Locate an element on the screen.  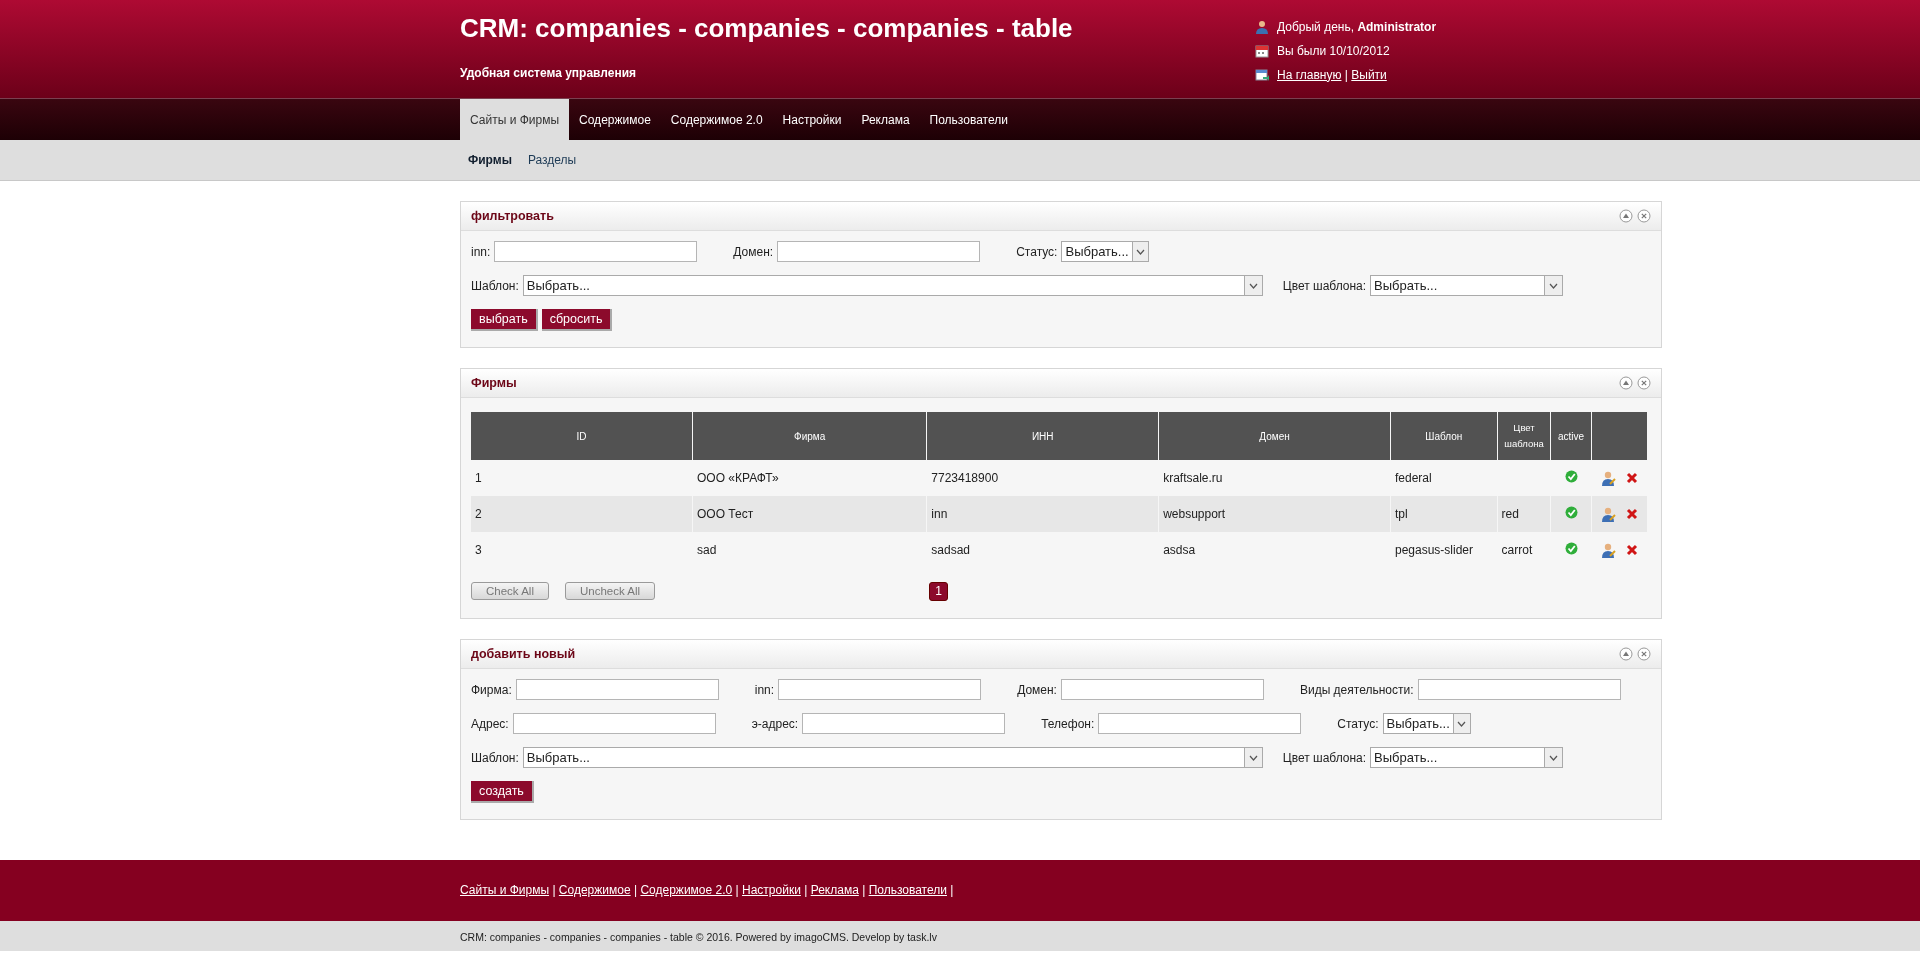
footer-link: Реклама is located at coordinates (834, 890).